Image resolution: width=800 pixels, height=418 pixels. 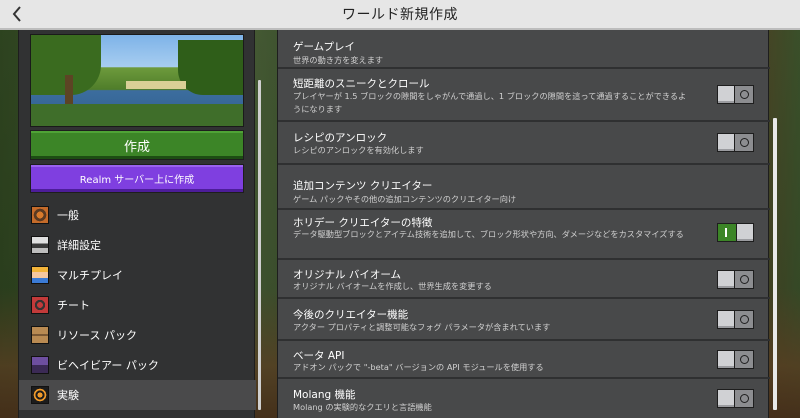 What do you see at coordinates (735, 232) in the screenshot?
I see `toggle-holiday-creator` at bounding box center [735, 232].